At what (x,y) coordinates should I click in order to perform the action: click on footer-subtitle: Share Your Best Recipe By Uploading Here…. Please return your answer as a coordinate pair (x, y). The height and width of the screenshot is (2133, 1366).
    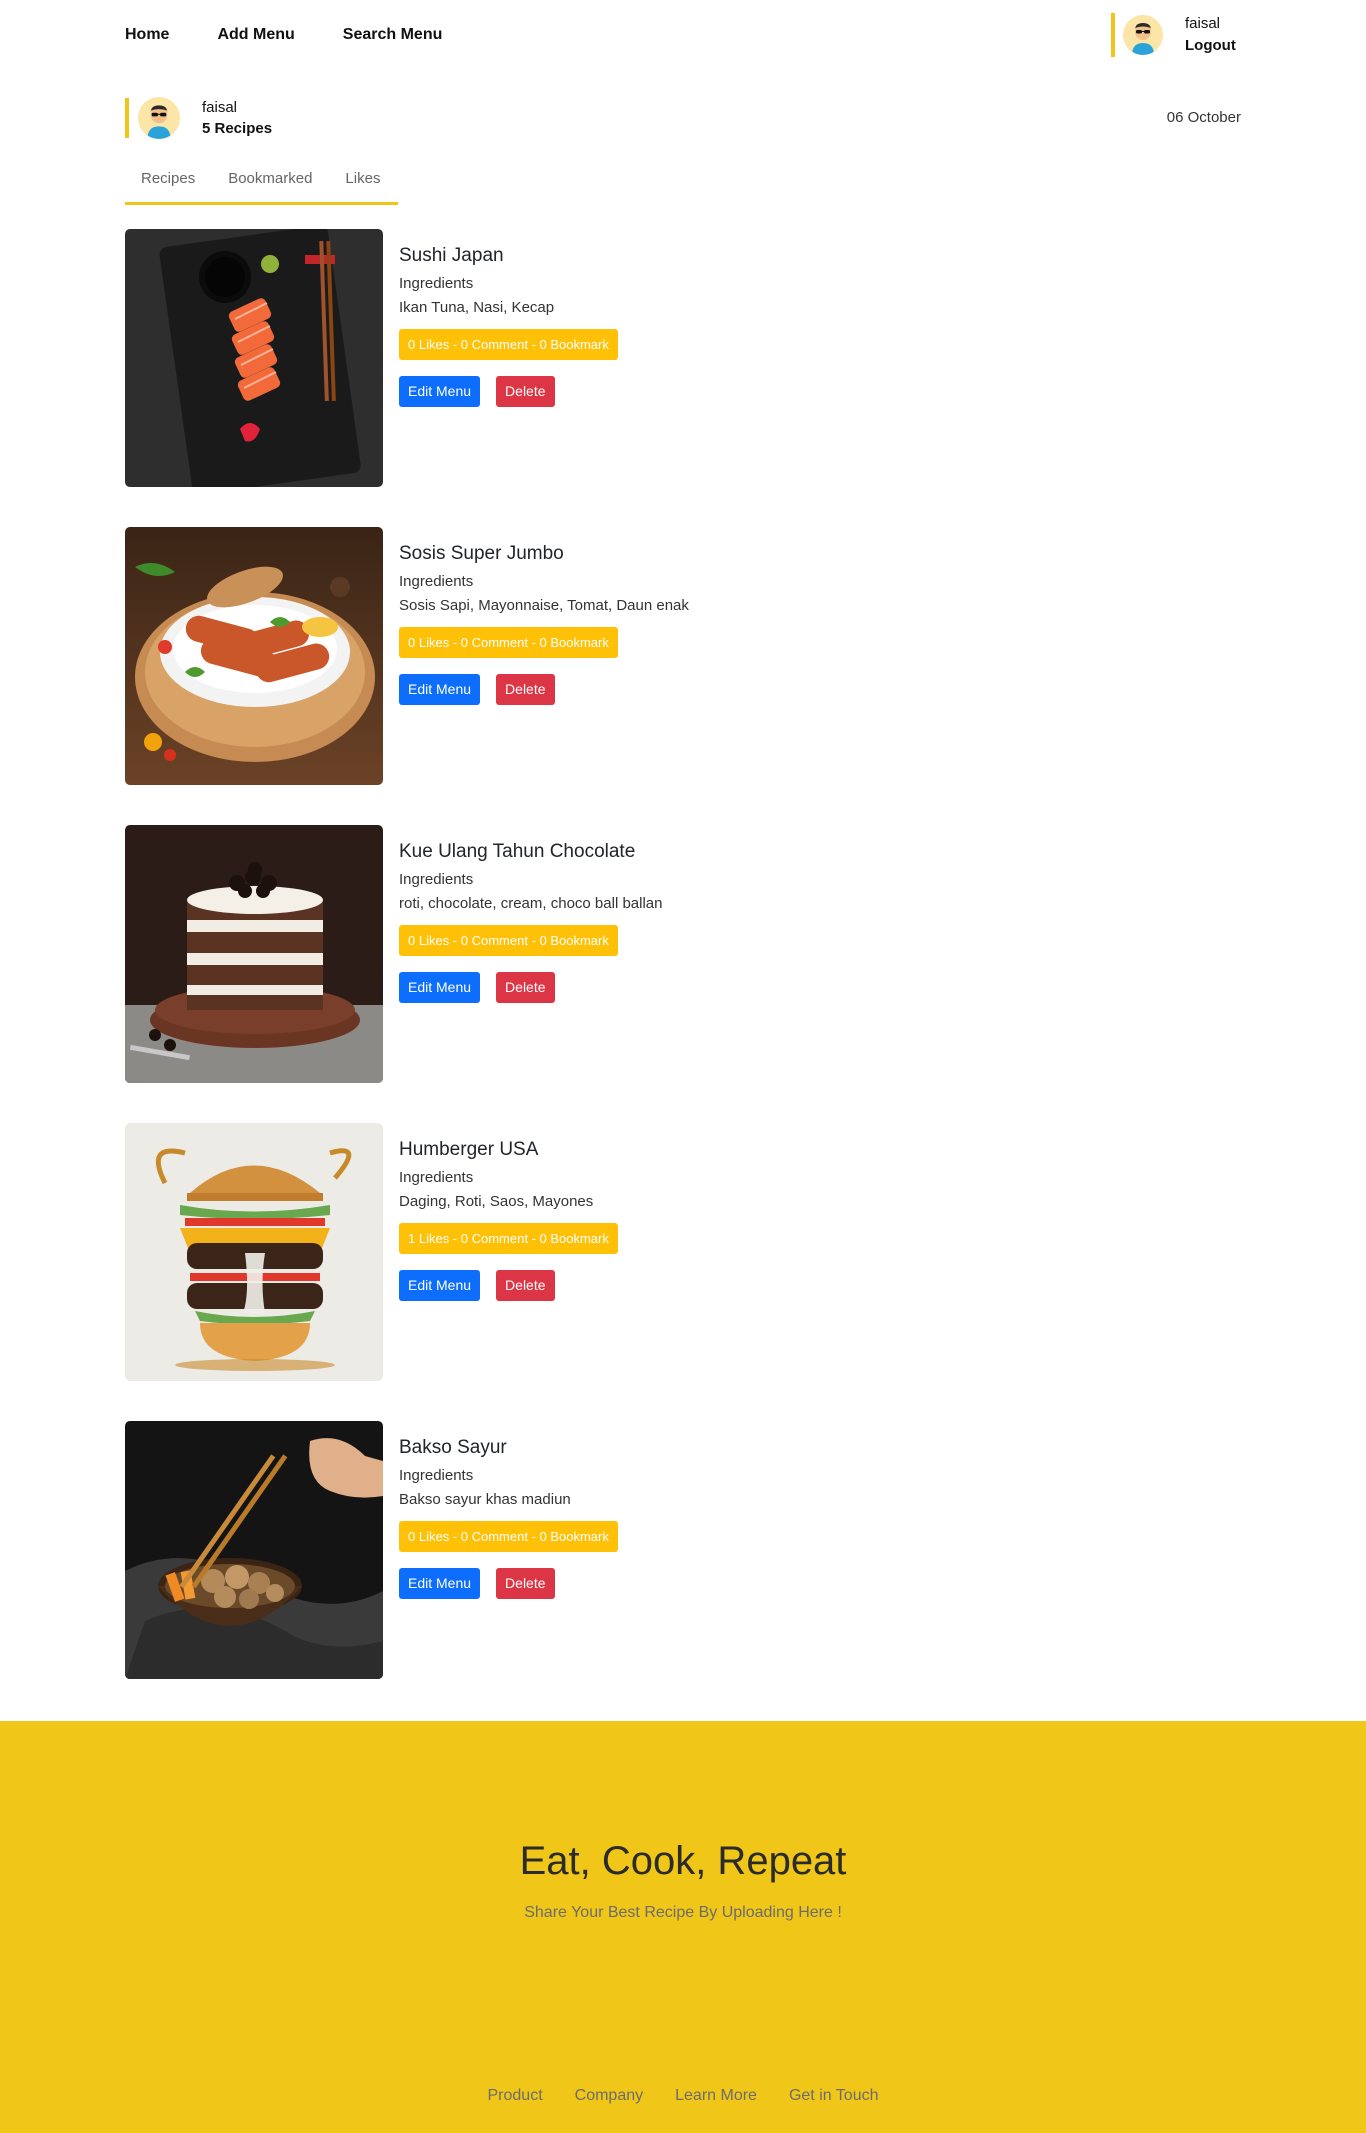
    Looking at the image, I should click on (683, 1912).